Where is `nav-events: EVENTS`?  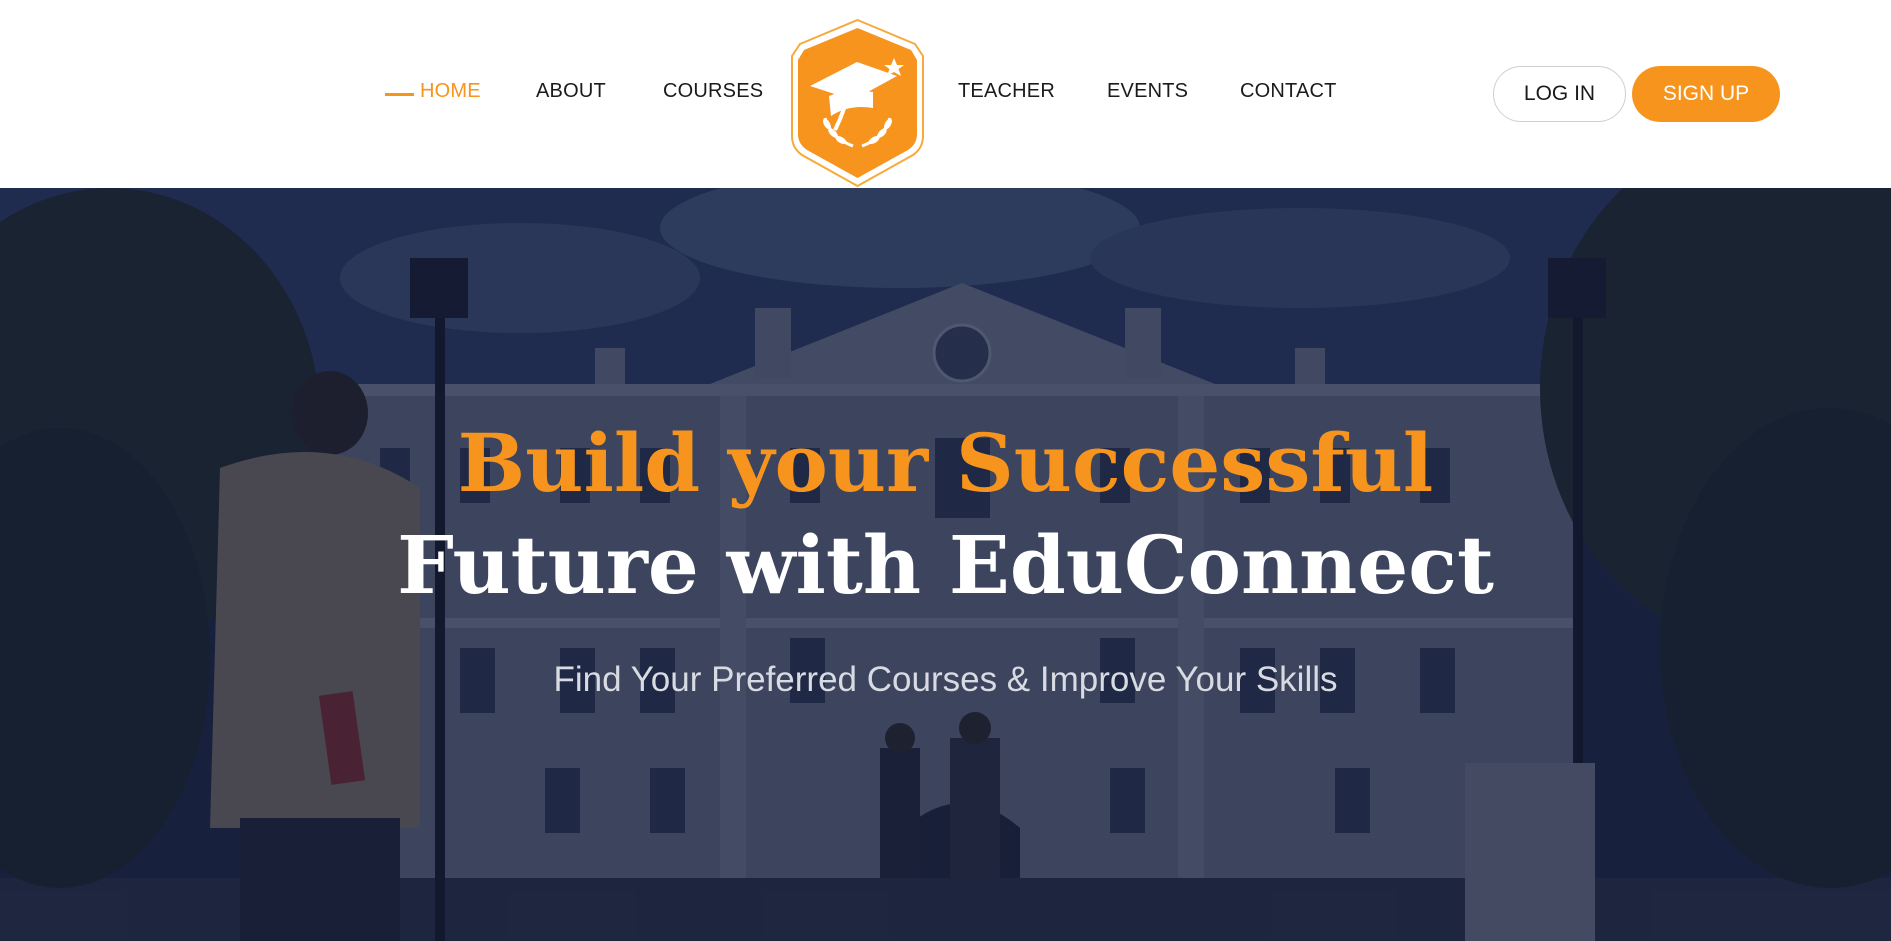 nav-events: EVENTS is located at coordinates (1147, 91).